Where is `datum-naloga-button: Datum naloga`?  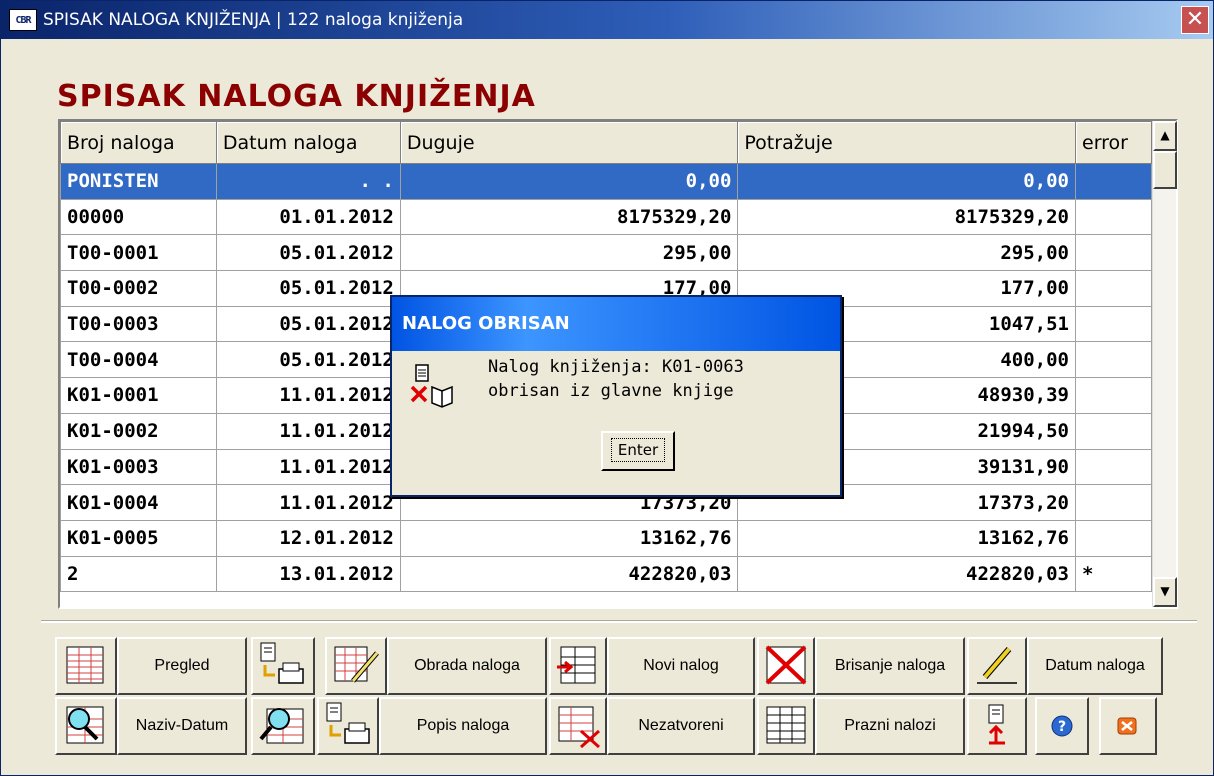 datum-naloga-button: Datum naloga is located at coordinates (1095, 666).